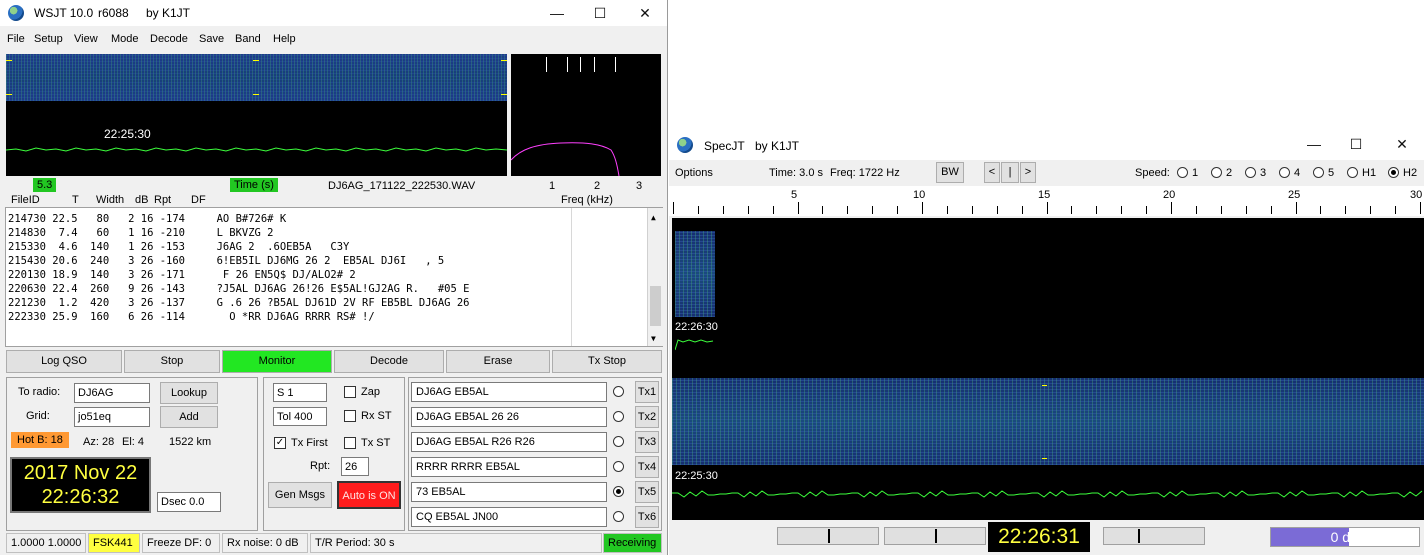  What do you see at coordinates (350, 443) in the screenshot?
I see `tx-st-checkbox` at bounding box center [350, 443].